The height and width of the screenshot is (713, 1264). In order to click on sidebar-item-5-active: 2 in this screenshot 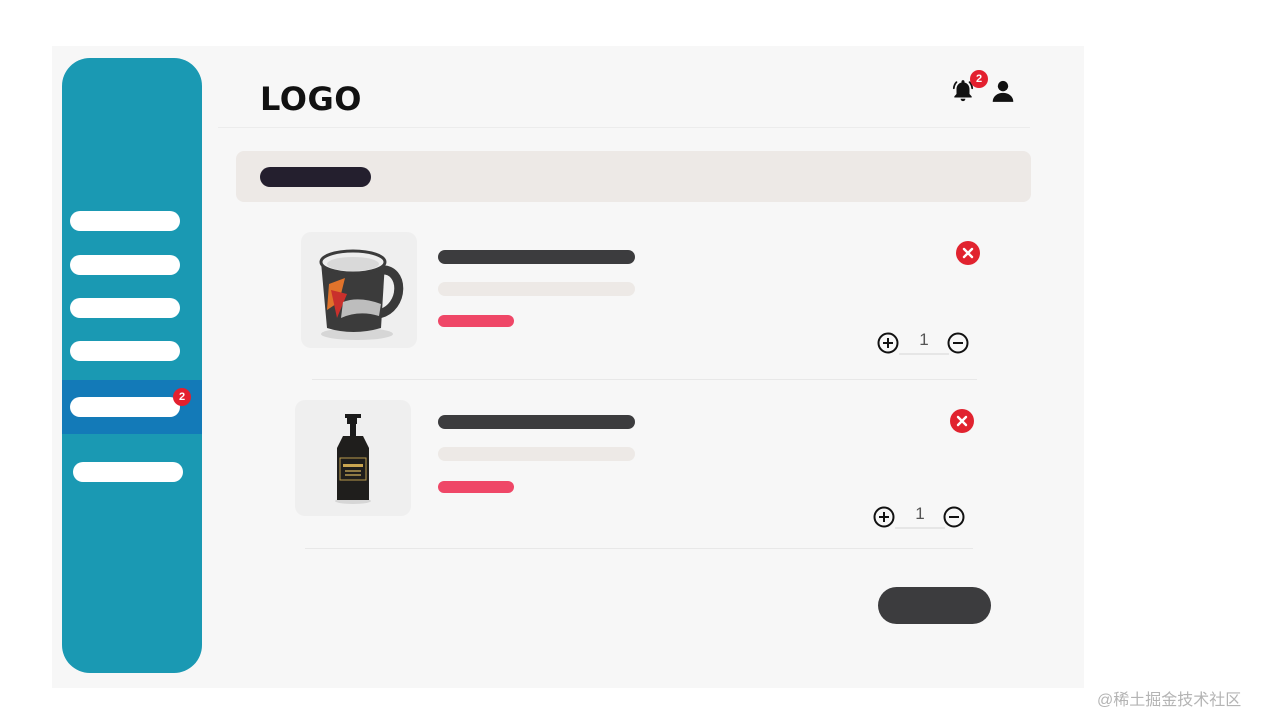, I will do `click(132, 407)`.